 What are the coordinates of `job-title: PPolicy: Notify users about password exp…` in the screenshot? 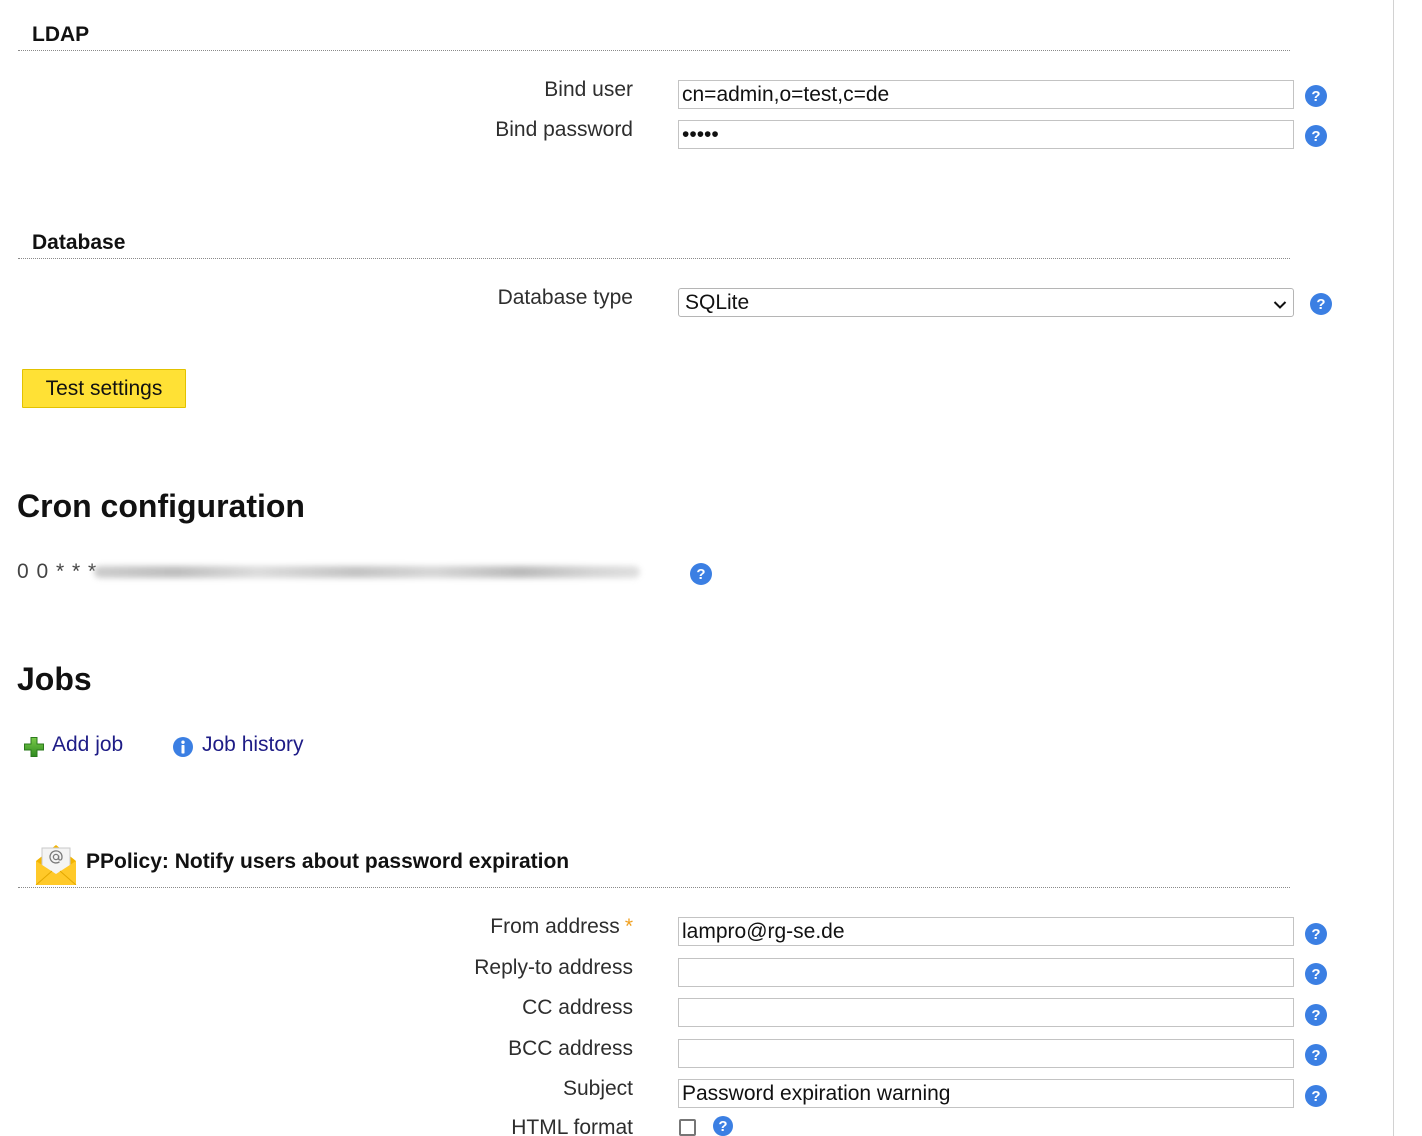 It's located at (328, 861).